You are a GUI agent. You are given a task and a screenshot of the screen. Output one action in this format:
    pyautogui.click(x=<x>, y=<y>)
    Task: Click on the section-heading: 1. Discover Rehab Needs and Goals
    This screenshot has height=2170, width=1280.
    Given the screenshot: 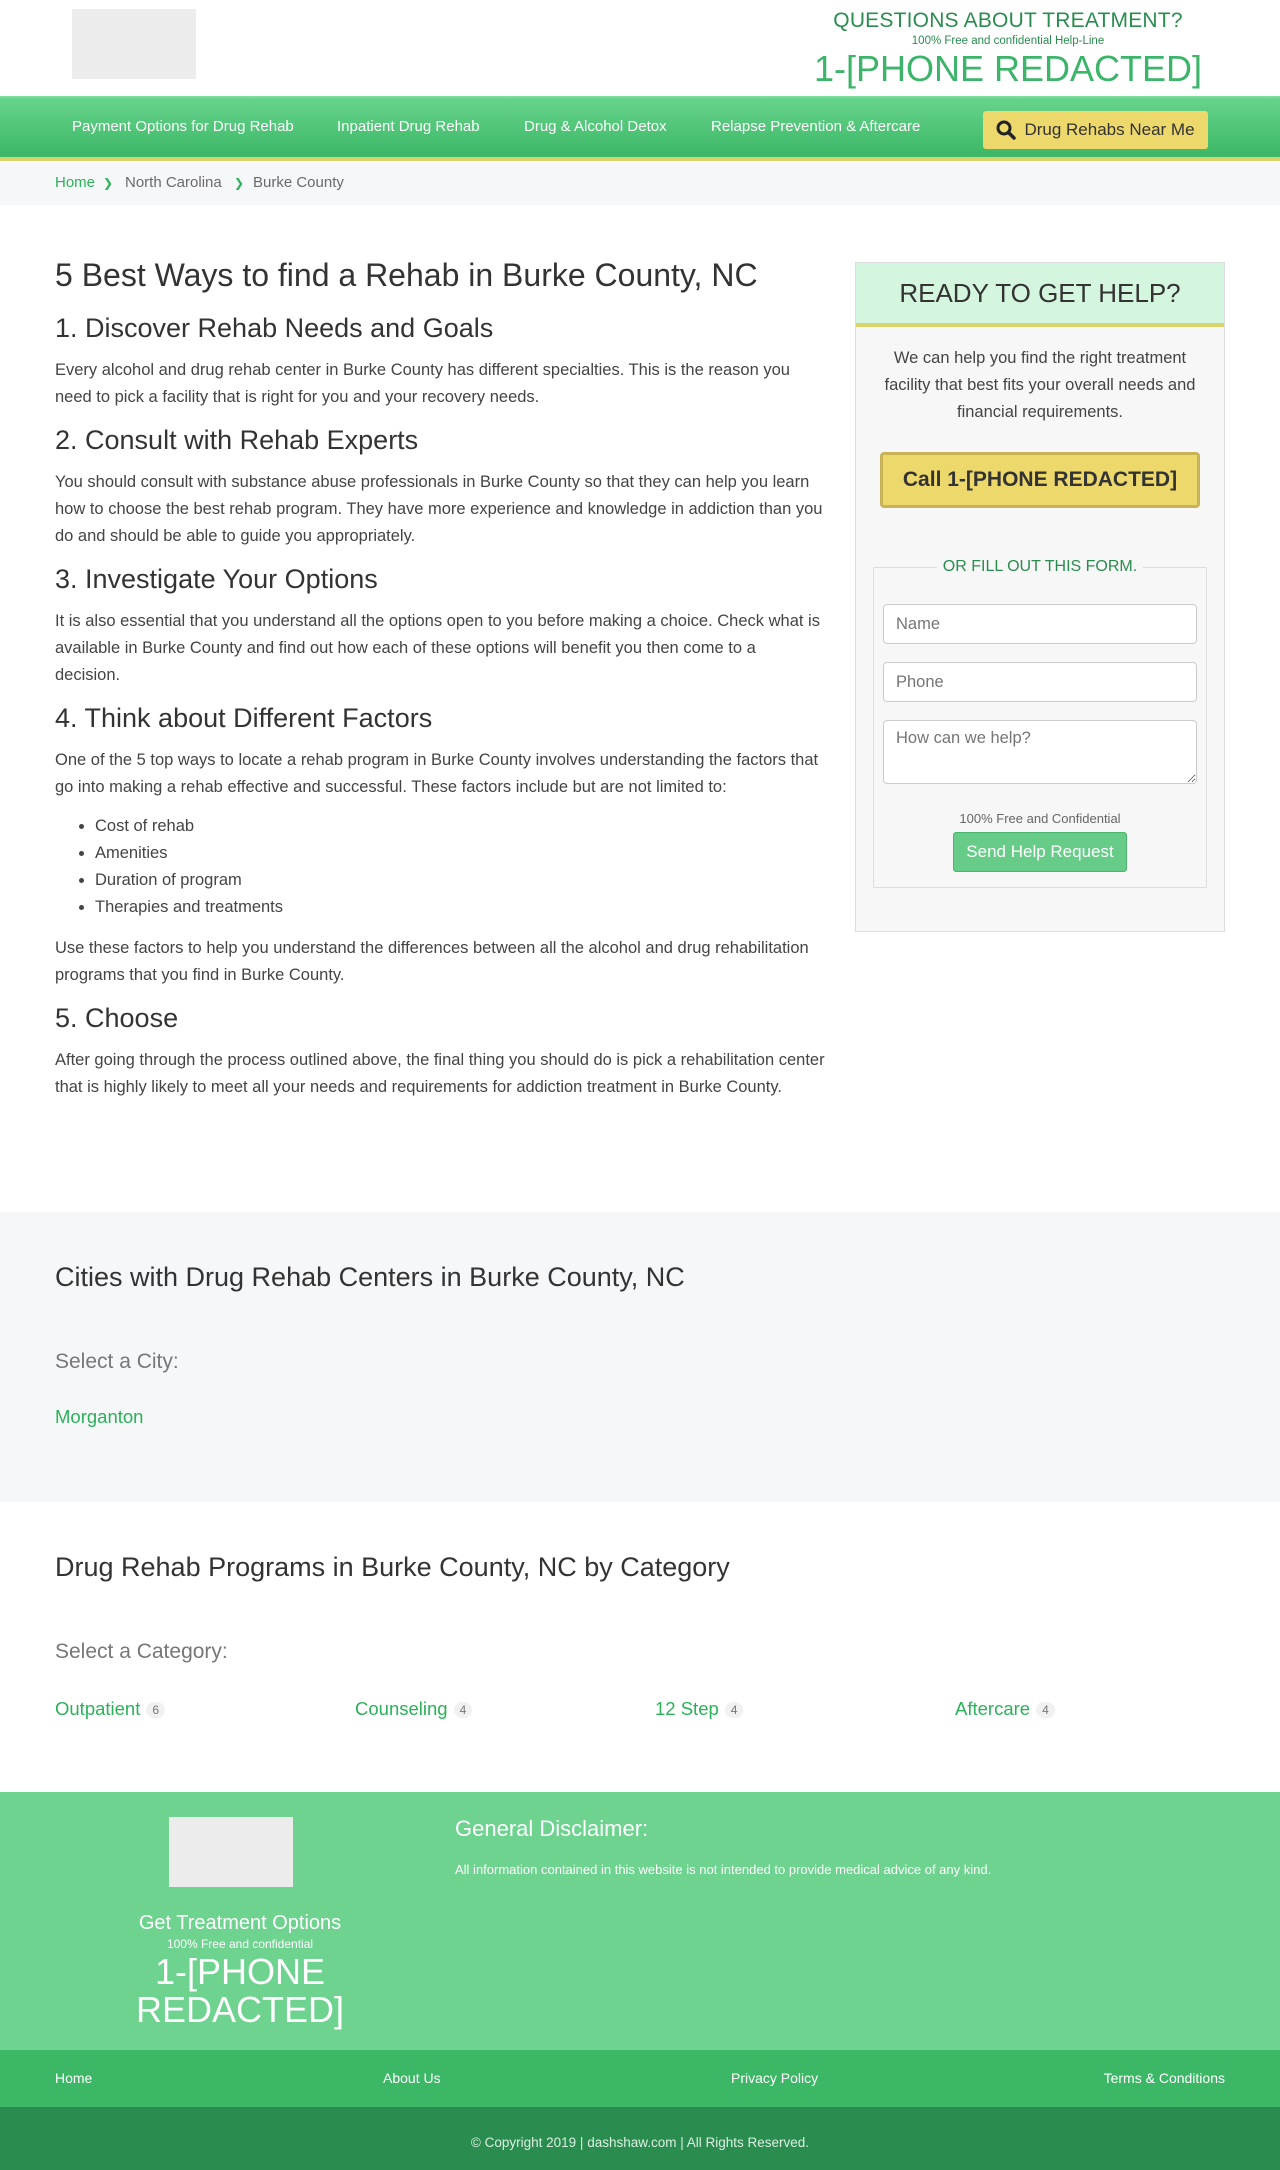 What is the action you would take?
    pyautogui.click(x=274, y=328)
    